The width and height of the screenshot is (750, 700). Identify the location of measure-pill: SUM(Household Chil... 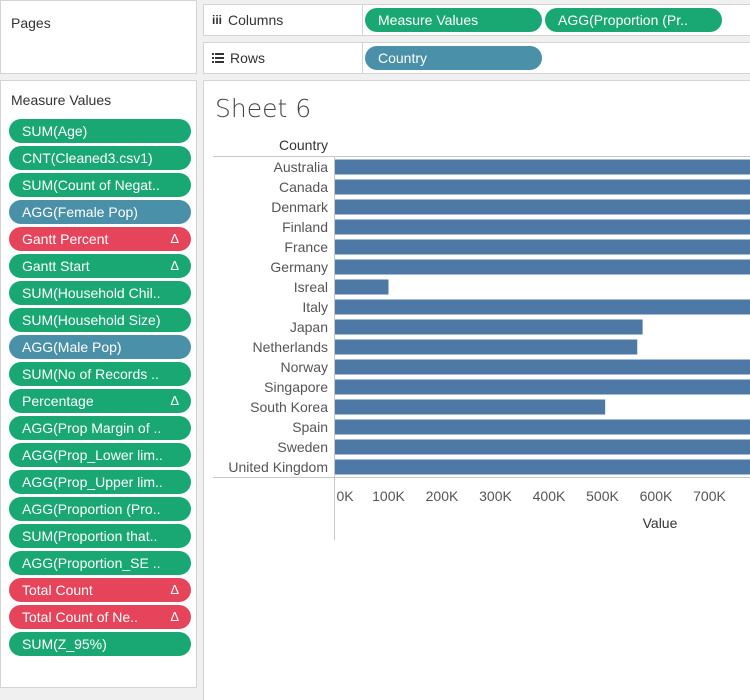
(100, 293).